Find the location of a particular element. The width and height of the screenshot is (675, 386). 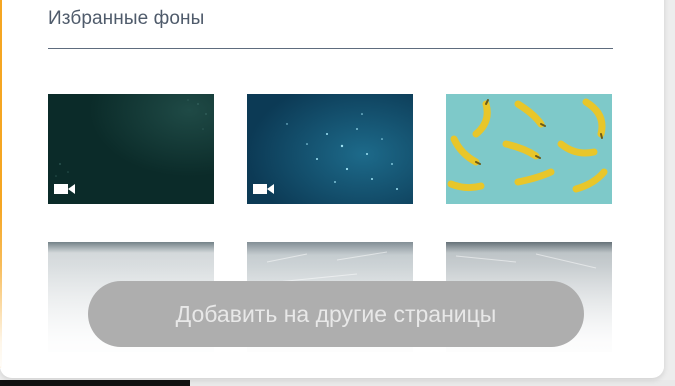

page-bottom-strip is located at coordinates (337, 383).